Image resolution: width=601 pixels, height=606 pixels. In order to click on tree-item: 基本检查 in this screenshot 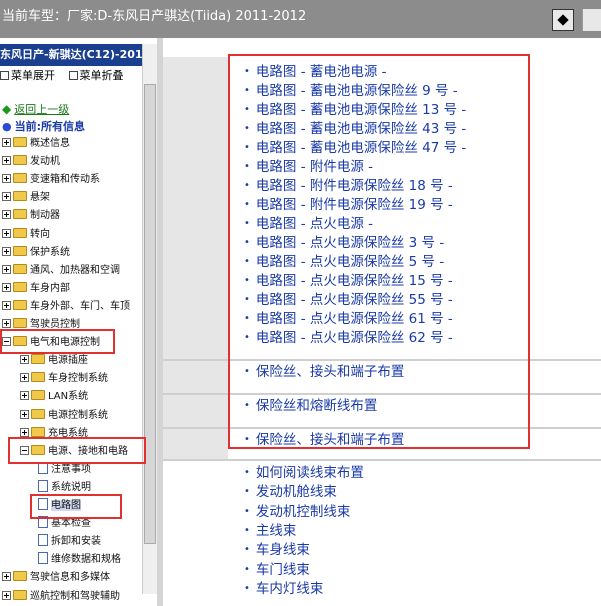, I will do `click(64, 524)`.